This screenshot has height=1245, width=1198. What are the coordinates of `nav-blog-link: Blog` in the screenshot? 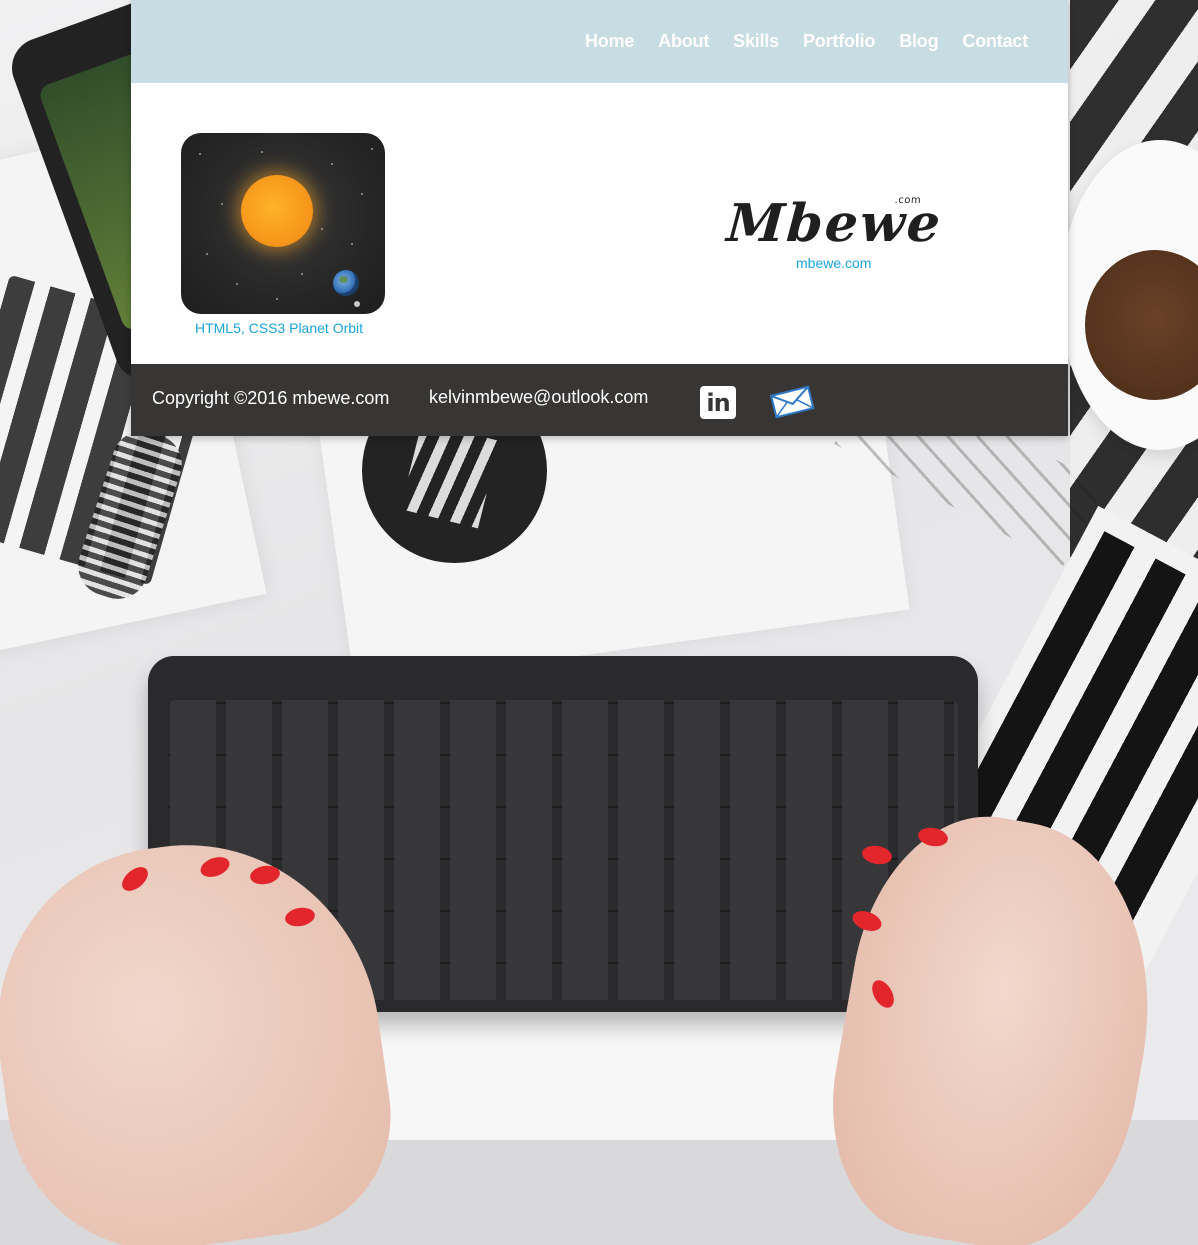 It's located at (918, 41).